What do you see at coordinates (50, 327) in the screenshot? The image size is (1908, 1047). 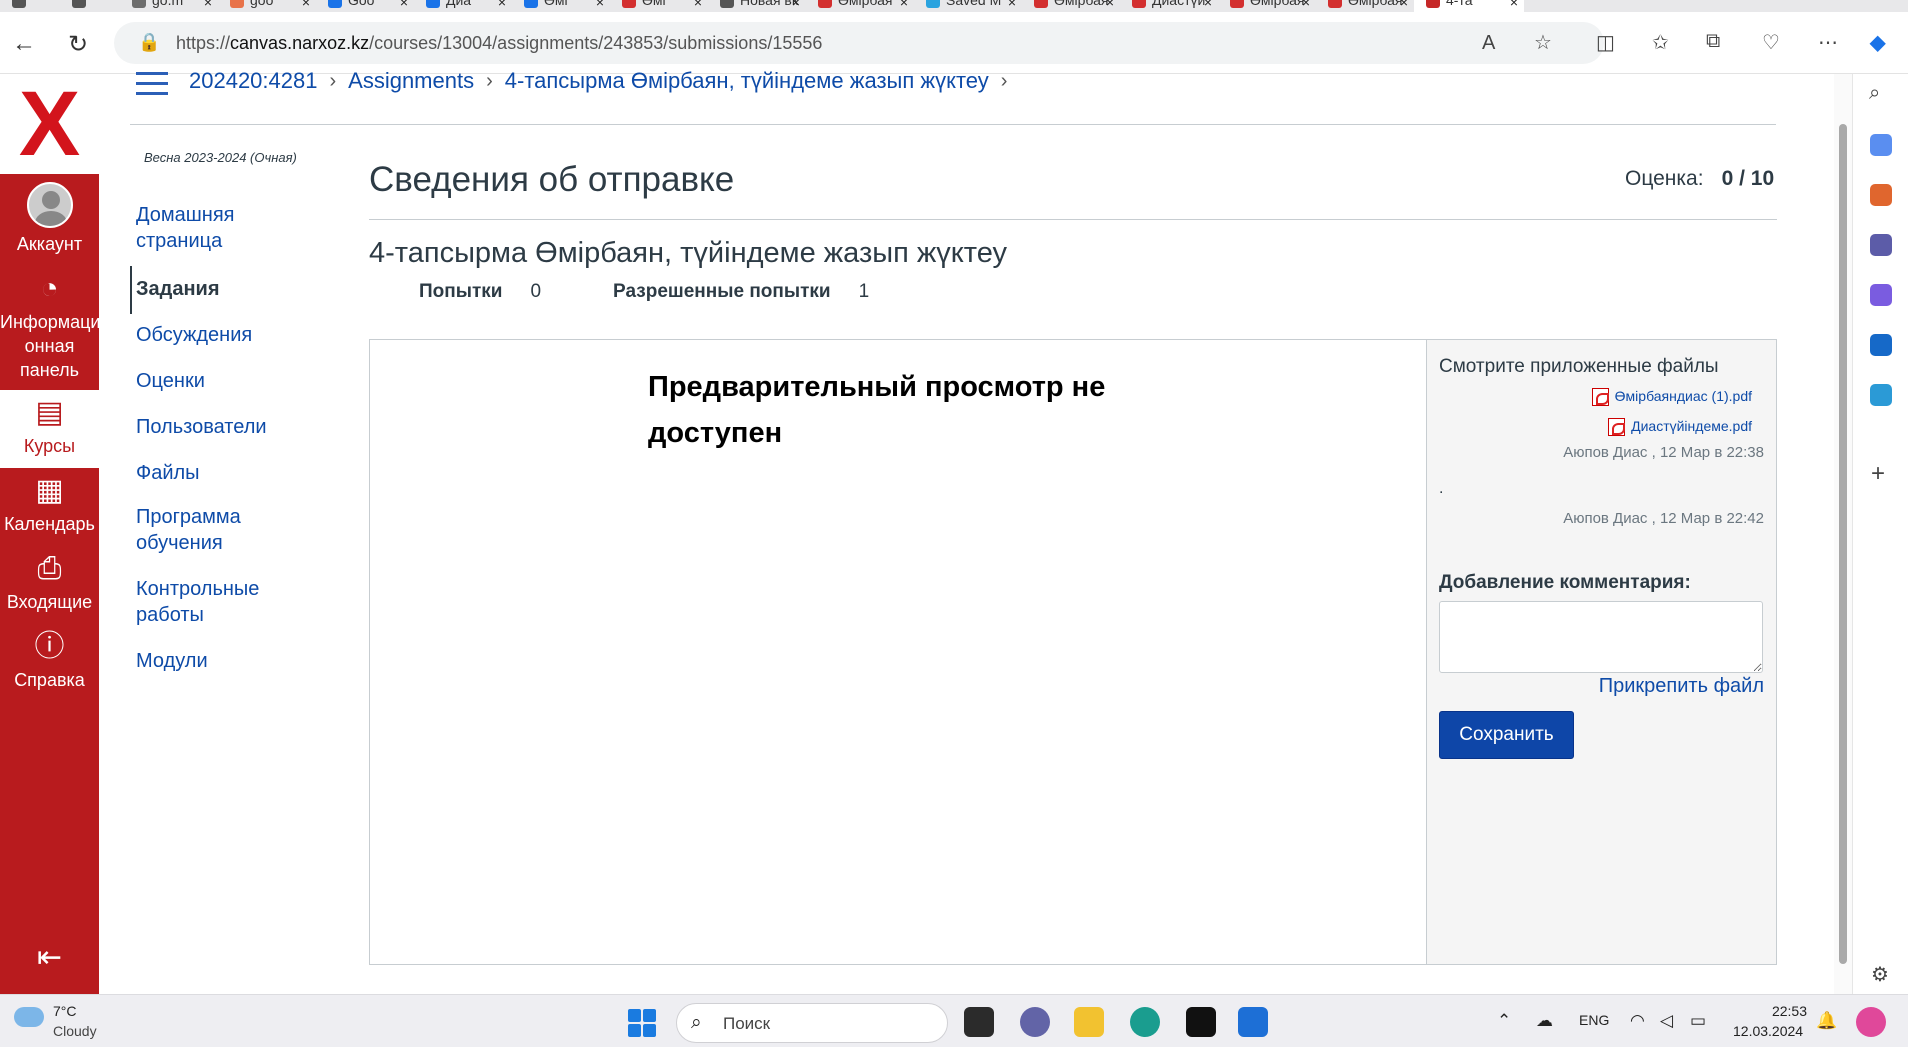 I see `global-nav-dashboard: ◔ Информаци онная панель` at bounding box center [50, 327].